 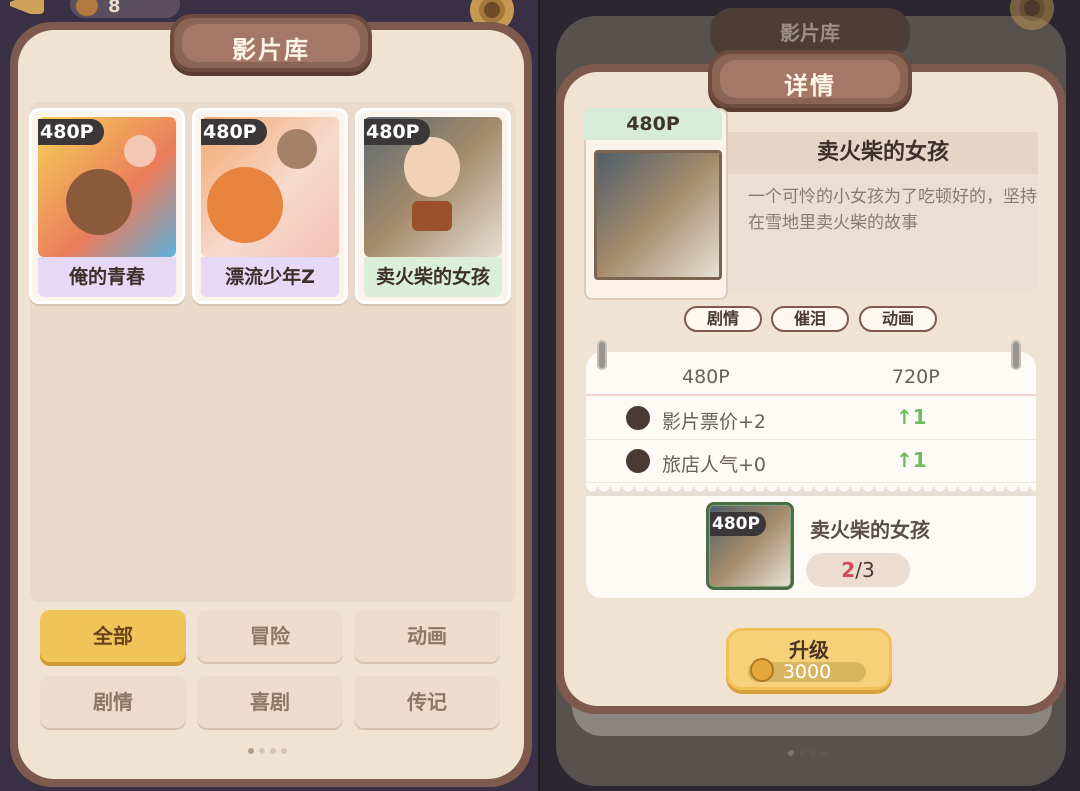 What do you see at coordinates (427, 636) in the screenshot?
I see `filter-animation: 动画` at bounding box center [427, 636].